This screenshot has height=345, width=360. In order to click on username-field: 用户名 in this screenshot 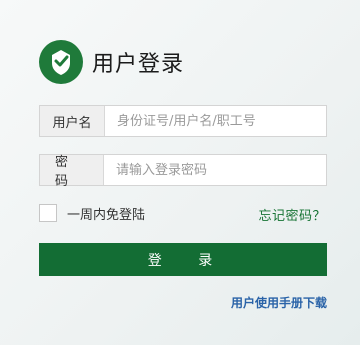, I will do `click(183, 121)`.